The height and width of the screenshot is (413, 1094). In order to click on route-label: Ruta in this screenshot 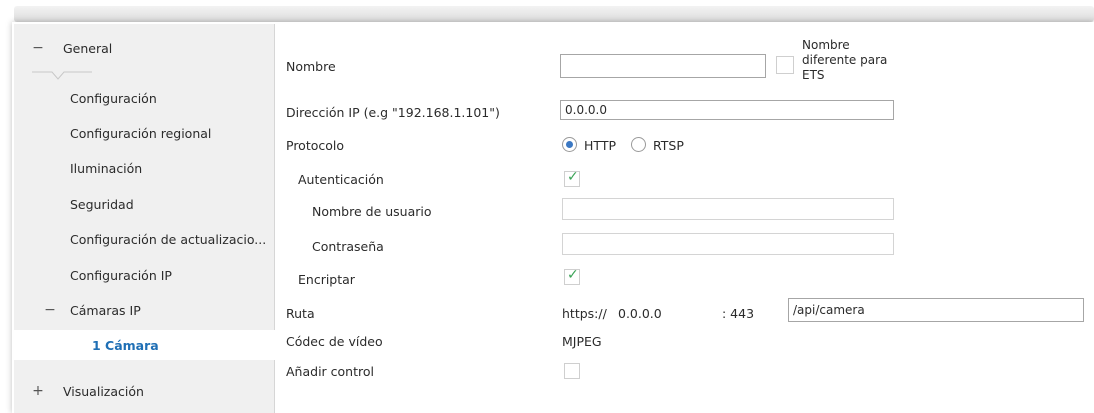, I will do `click(300, 313)`.